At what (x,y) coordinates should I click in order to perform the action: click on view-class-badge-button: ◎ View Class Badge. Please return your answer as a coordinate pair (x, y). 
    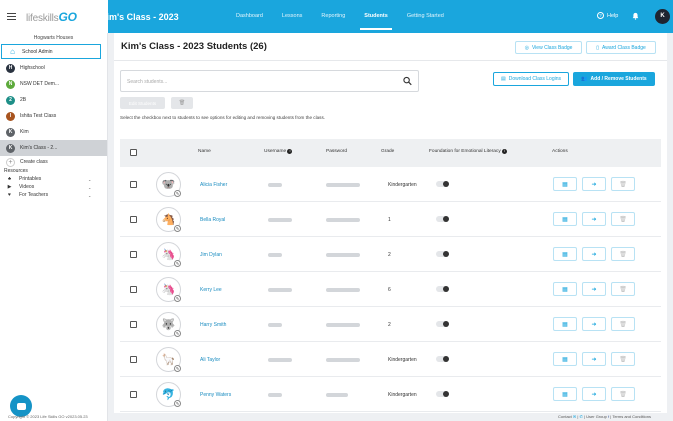
    Looking at the image, I should click on (548, 47).